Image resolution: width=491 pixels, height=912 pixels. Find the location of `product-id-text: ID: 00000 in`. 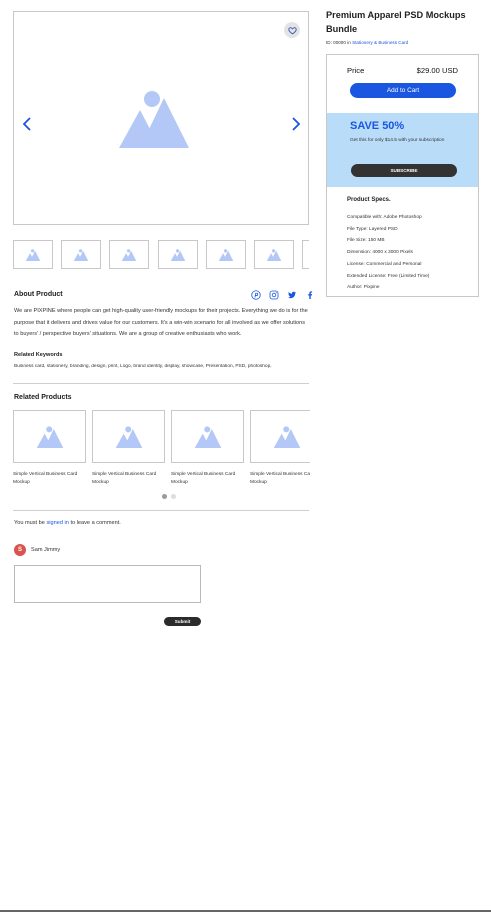

product-id-text: ID: 00000 in is located at coordinates (338, 42).